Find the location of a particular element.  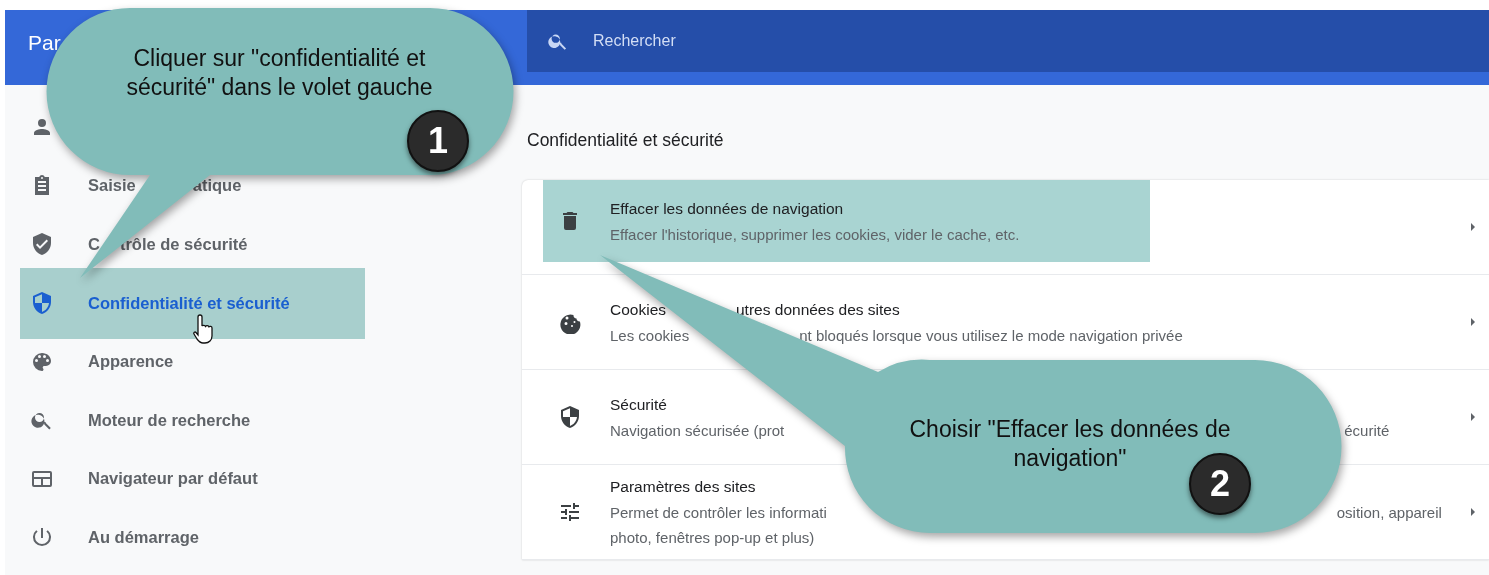

sidebar-label: Navigateur par défaut is located at coordinates (173, 479).